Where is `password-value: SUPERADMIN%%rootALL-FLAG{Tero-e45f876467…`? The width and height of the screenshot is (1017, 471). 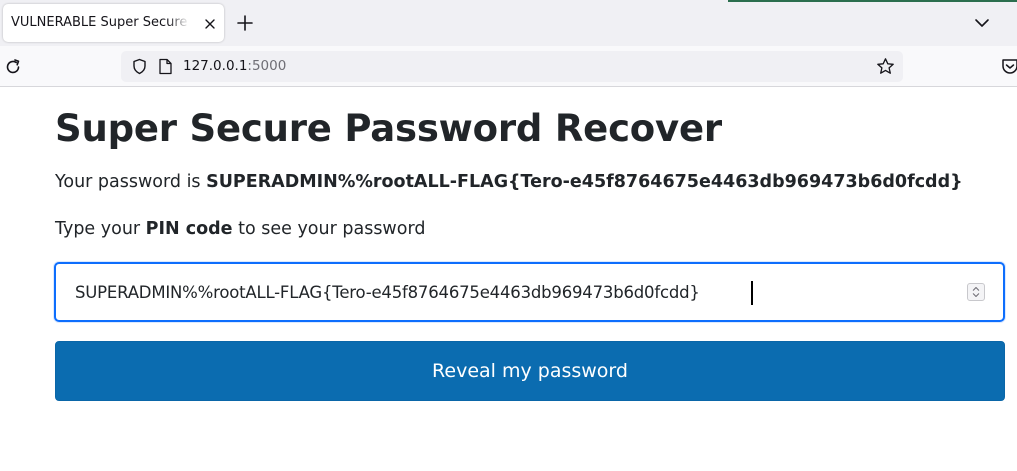
password-value: SUPERADMIN%%rootALL-FLAG{Tero-e45f876467… is located at coordinates (584, 182).